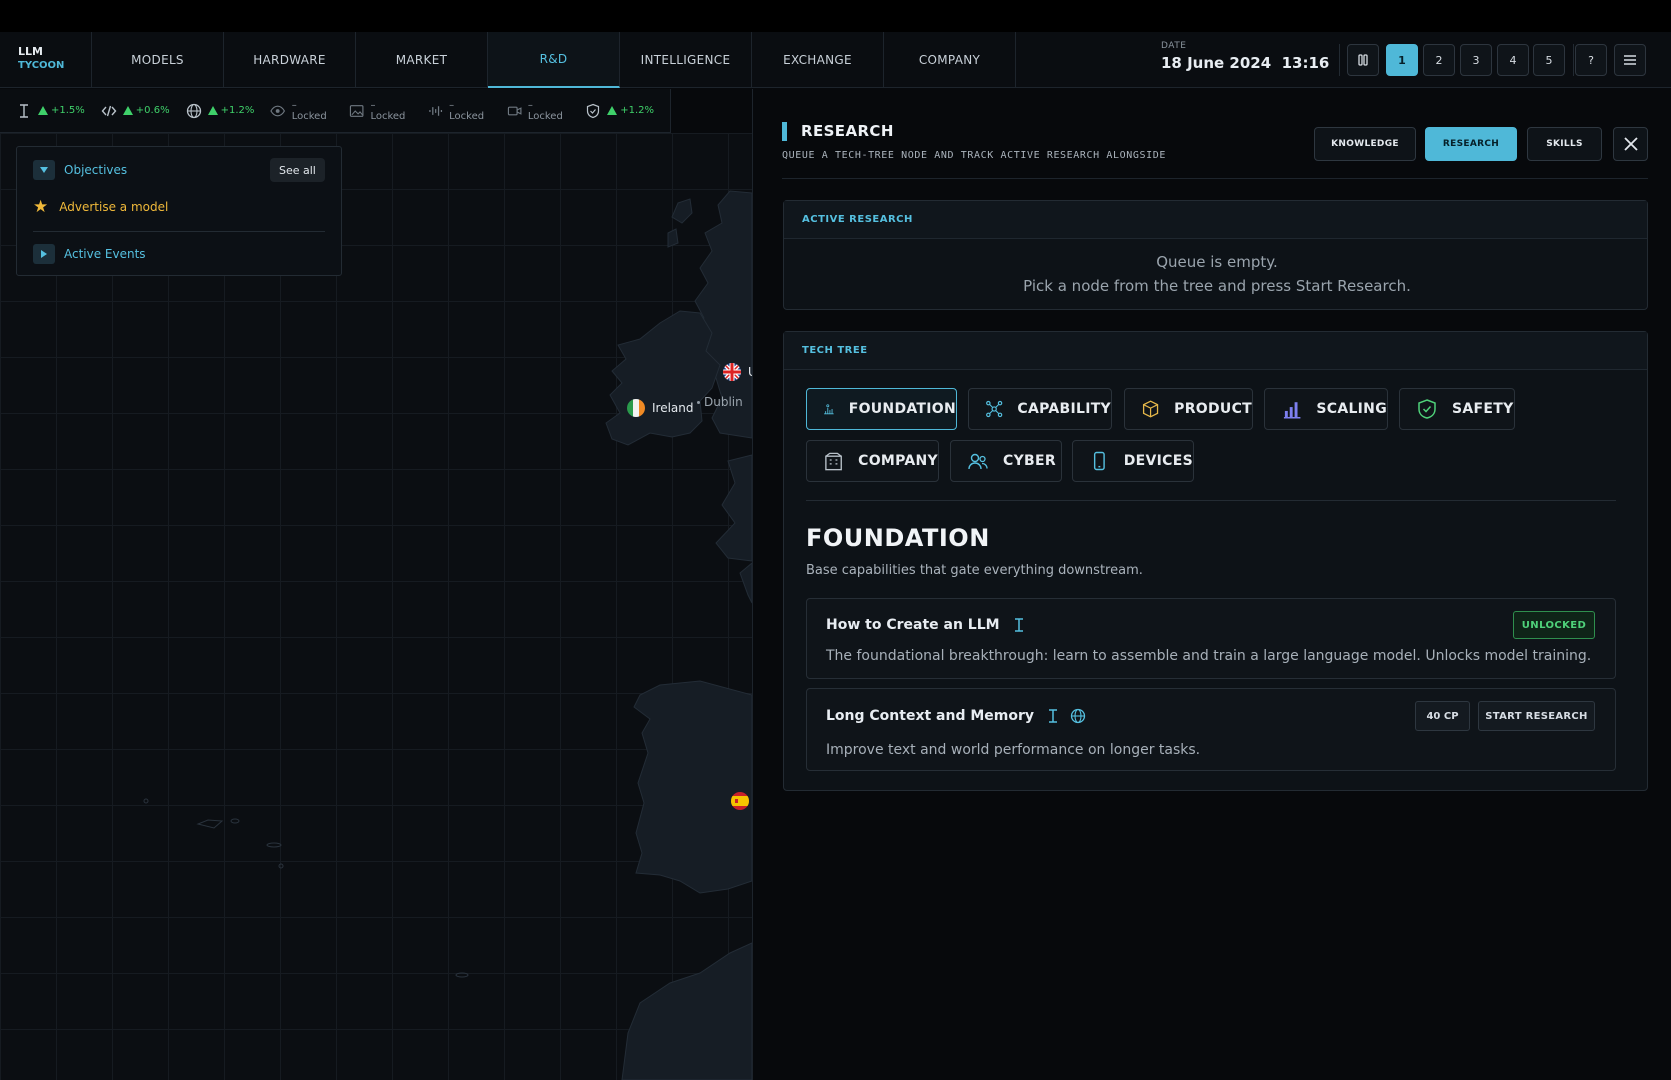 The width and height of the screenshot is (1671, 1080). What do you see at coordinates (847, 131) in the screenshot?
I see `panel-title: RESEARCH` at bounding box center [847, 131].